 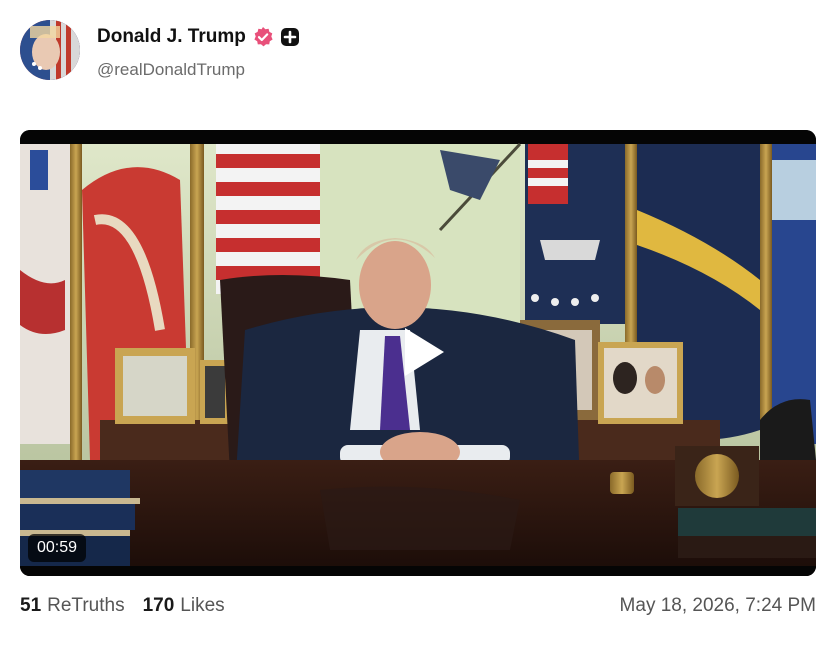 What do you see at coordinates (718, 606) in the screenshot?
I see `post-timestamp: May 18, 2026, 7:24 PM` at bounding box center [718, 606].